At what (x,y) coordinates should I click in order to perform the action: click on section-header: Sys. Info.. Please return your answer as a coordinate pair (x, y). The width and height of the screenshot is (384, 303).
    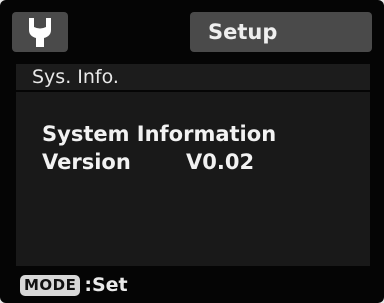
    Looking at the image, I should click on (193, 77).